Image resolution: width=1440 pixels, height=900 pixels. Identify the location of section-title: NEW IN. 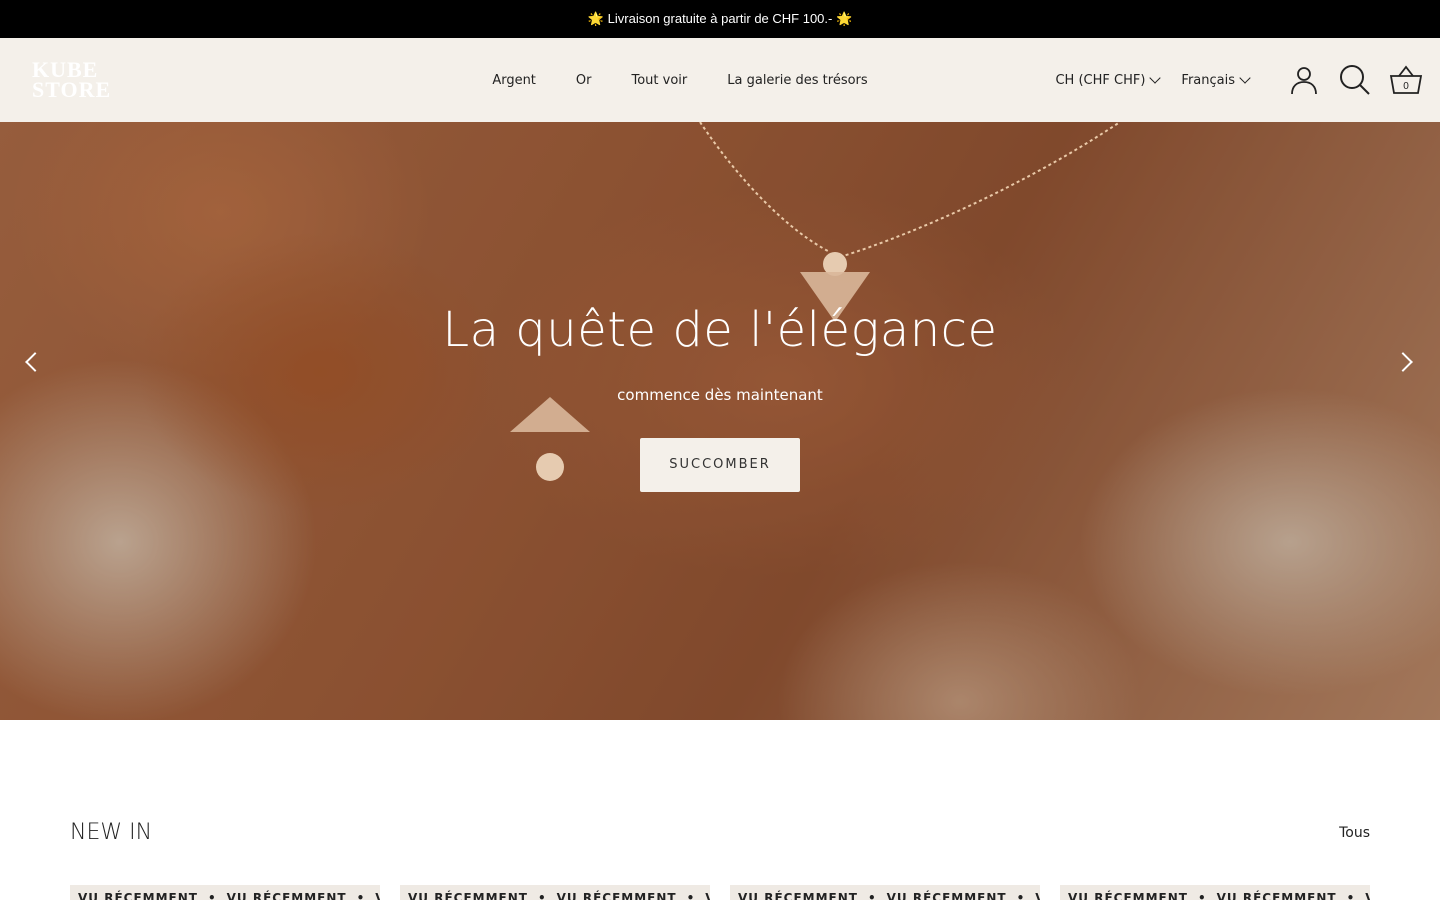
(111, 832).